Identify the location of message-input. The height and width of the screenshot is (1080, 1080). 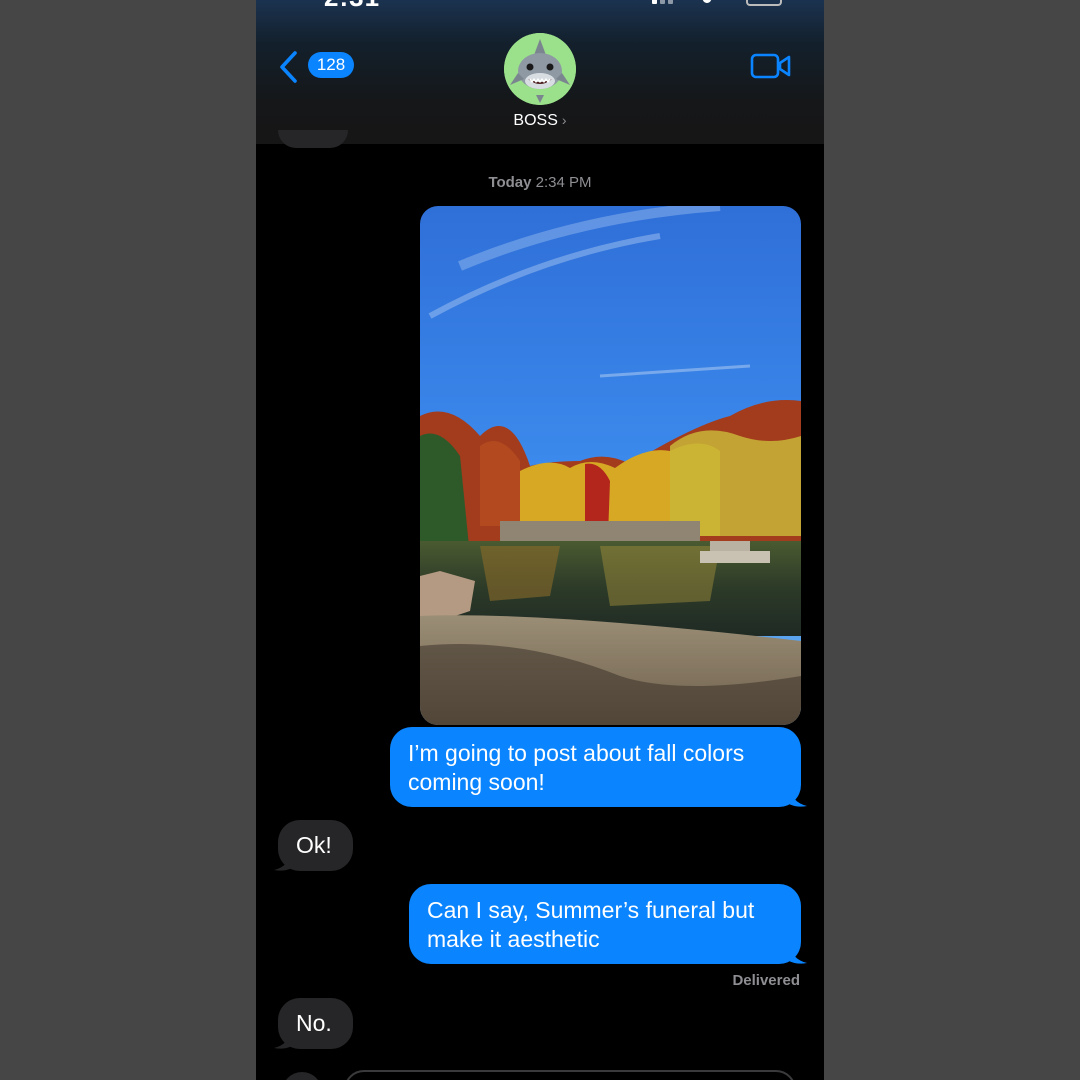
(570, 1075).